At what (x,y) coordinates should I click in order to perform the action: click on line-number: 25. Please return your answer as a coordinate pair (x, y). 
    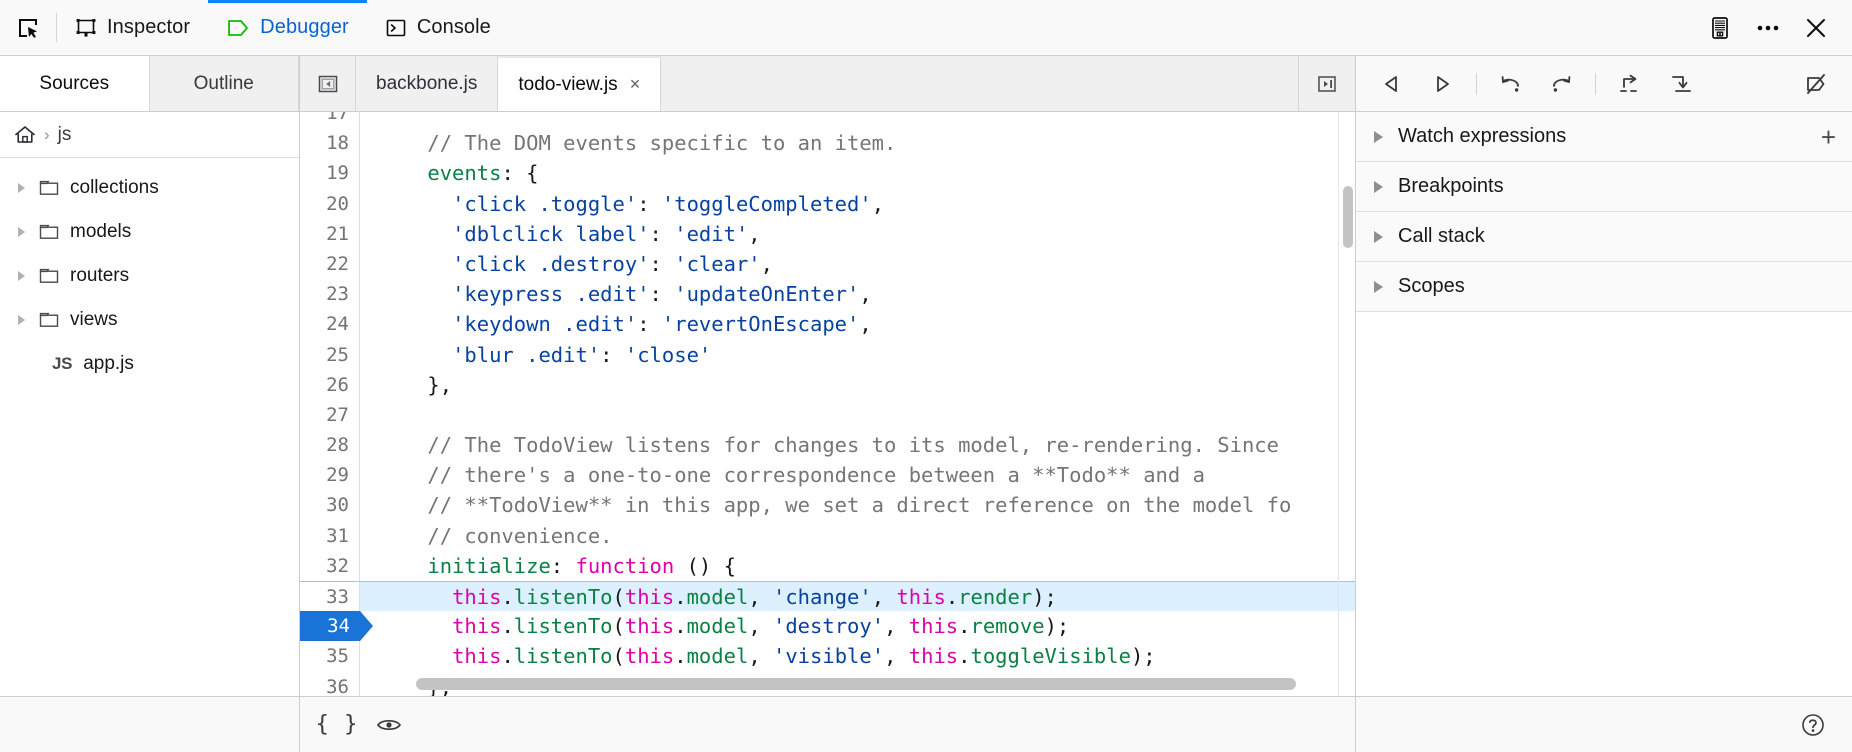
    Looking at the image, I should click on (330, 354).